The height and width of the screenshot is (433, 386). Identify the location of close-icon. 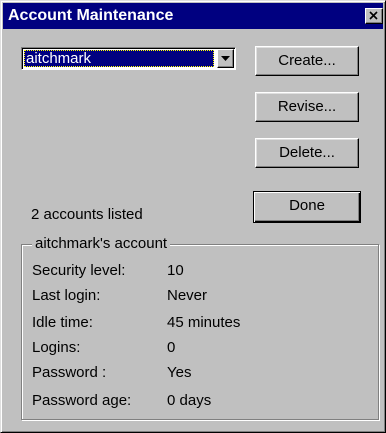
(373, 15).